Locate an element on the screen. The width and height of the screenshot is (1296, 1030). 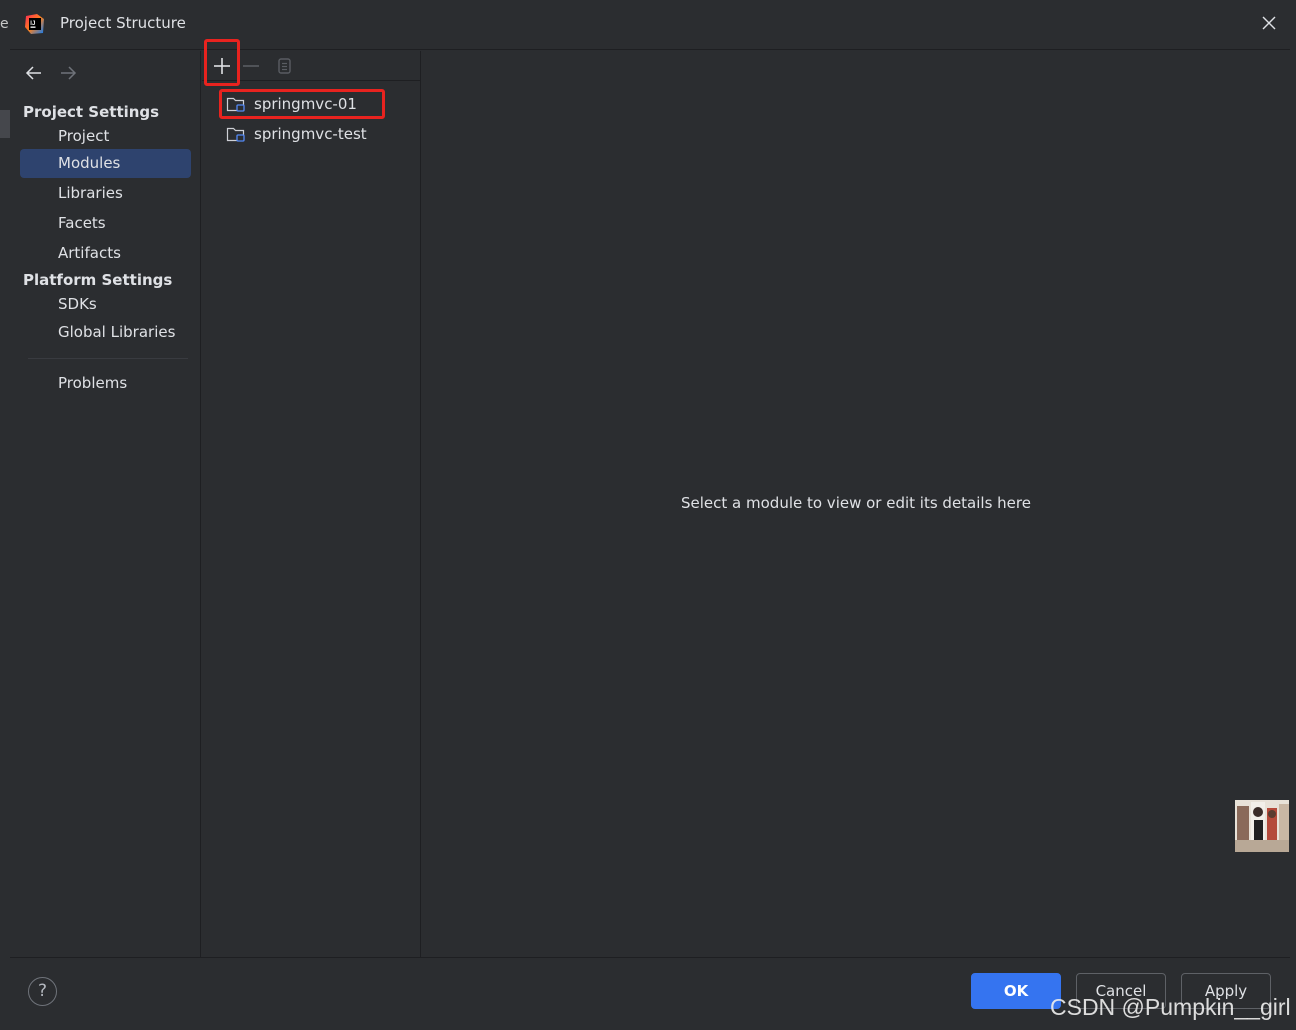
module-label: springmvc-01 is located at coordinates (305, 104).